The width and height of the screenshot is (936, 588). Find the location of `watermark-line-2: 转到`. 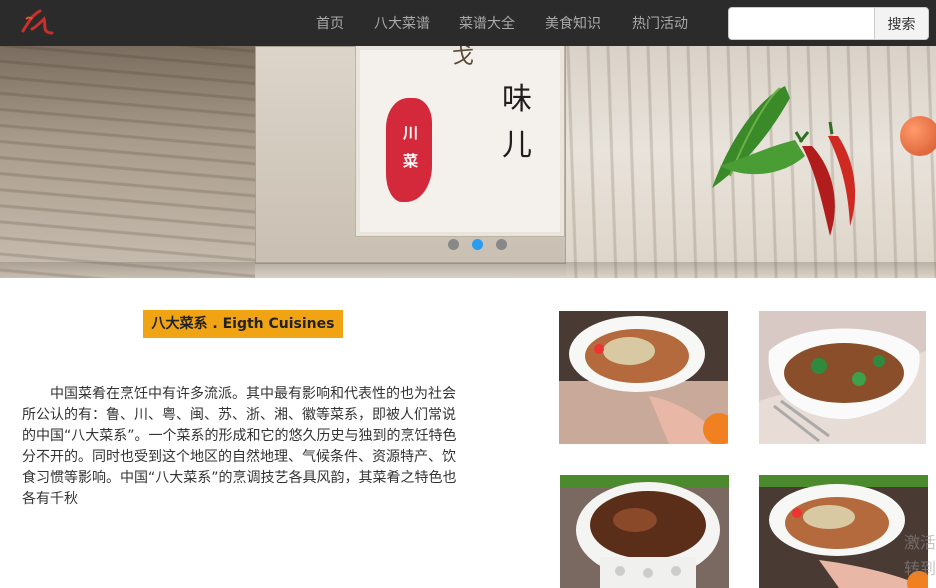

watermark-line-2: 转到 is located at coordinates (920, 568).